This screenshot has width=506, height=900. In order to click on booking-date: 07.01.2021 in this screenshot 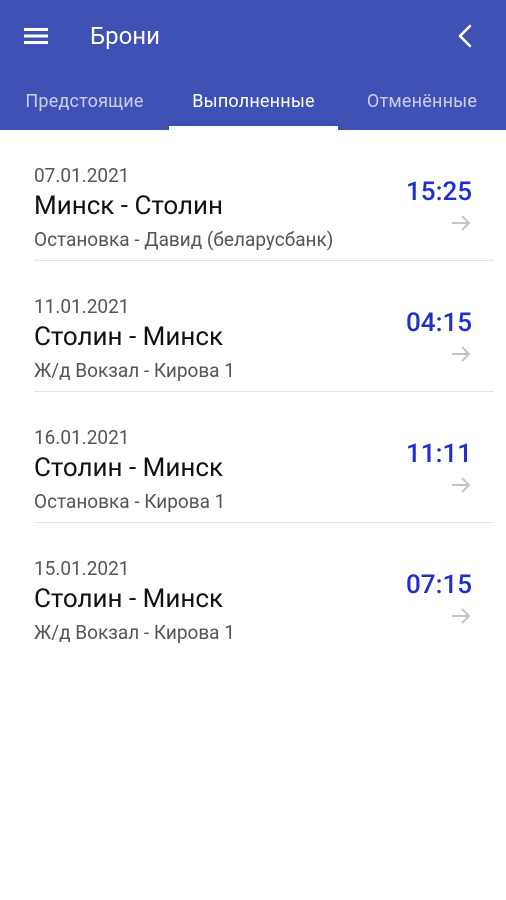, I will do `click(82, 175)`.